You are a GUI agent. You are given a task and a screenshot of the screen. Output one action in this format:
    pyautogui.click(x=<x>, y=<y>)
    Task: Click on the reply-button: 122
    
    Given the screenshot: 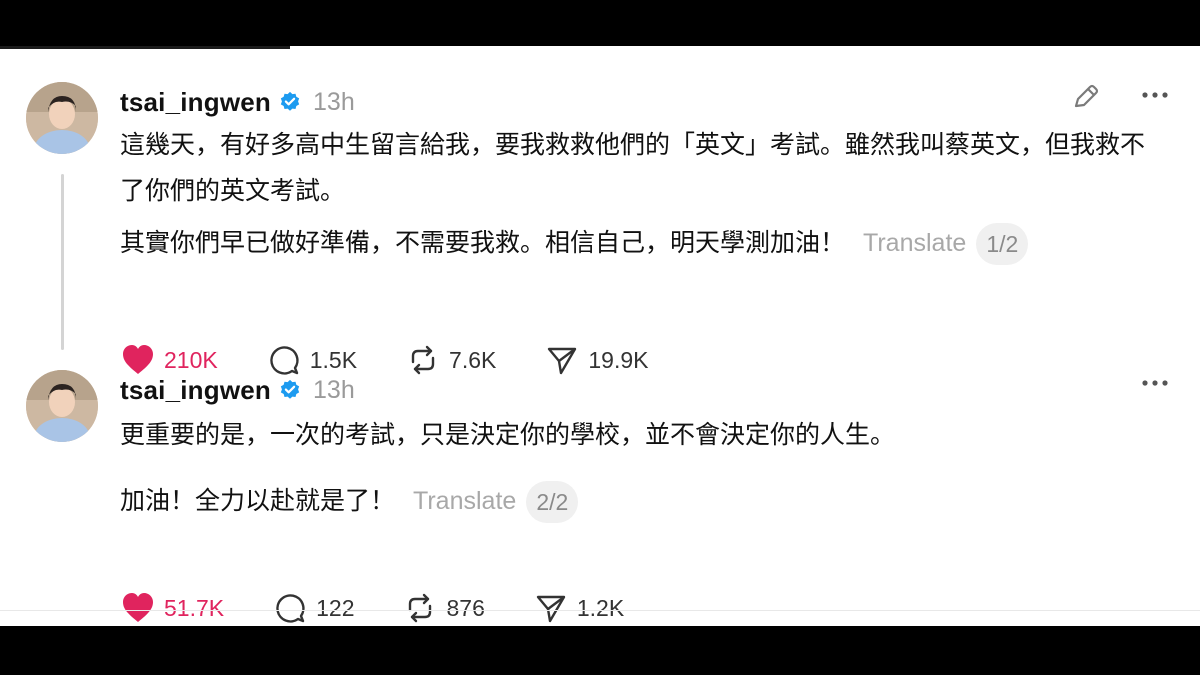 What is the action you would take?
    pyautogui.click(x=313, y=608)
    